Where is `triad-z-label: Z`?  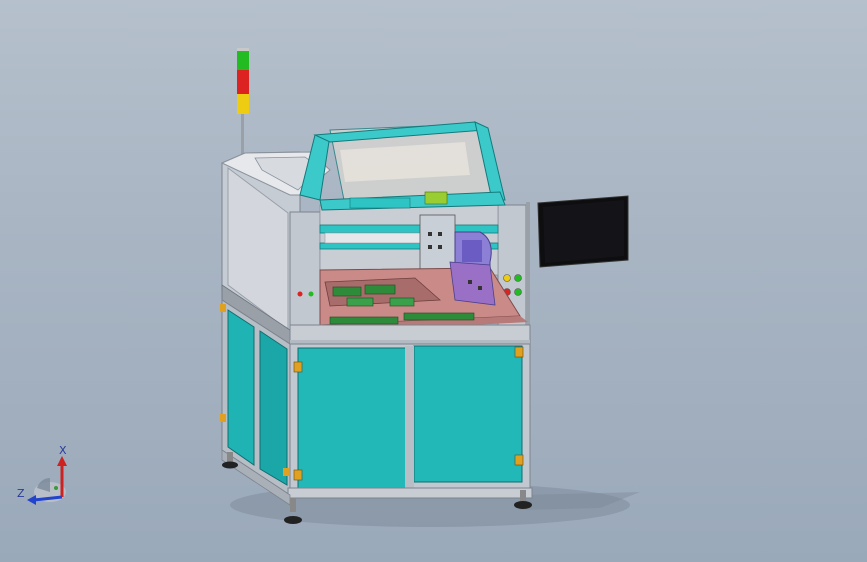 triad-z-label: Z is located at coordinates (21, 493).